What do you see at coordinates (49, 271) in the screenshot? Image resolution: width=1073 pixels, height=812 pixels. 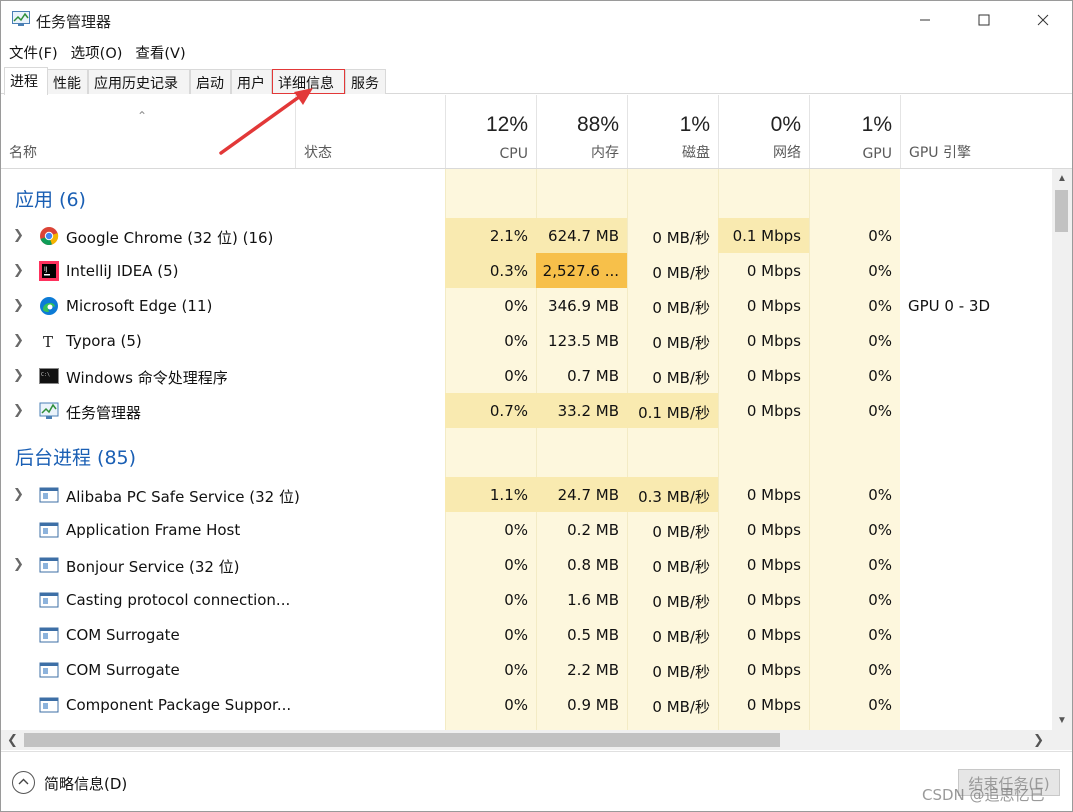 I see `intellij-icon: IJ` at bounding box center [49, 271].